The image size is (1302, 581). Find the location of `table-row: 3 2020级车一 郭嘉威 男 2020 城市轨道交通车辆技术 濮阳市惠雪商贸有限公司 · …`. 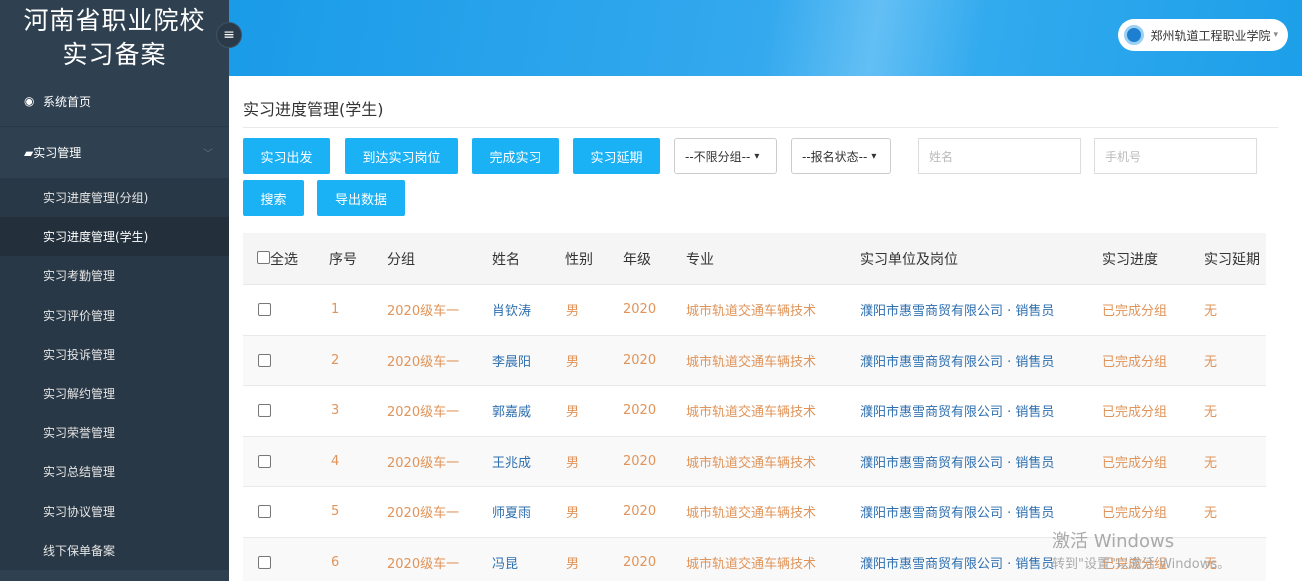

table-row: 3 2020级车一 郭嘉威 男 2020 城市轨道交通车辆技术 濮阳市惠雪商贸有限公司 · … is located at coordinates (754, 410).